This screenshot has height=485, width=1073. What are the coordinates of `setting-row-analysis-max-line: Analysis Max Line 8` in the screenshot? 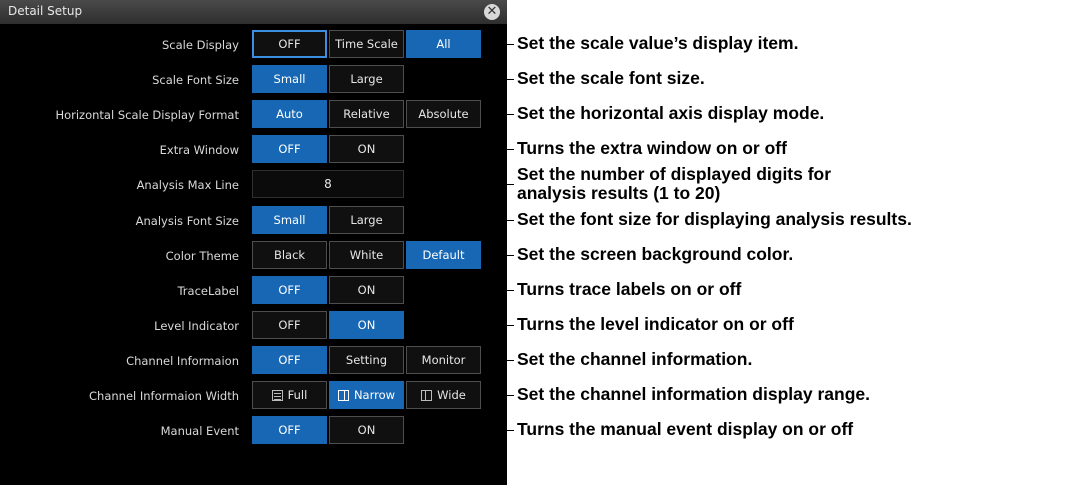 It's located at (253, 185).